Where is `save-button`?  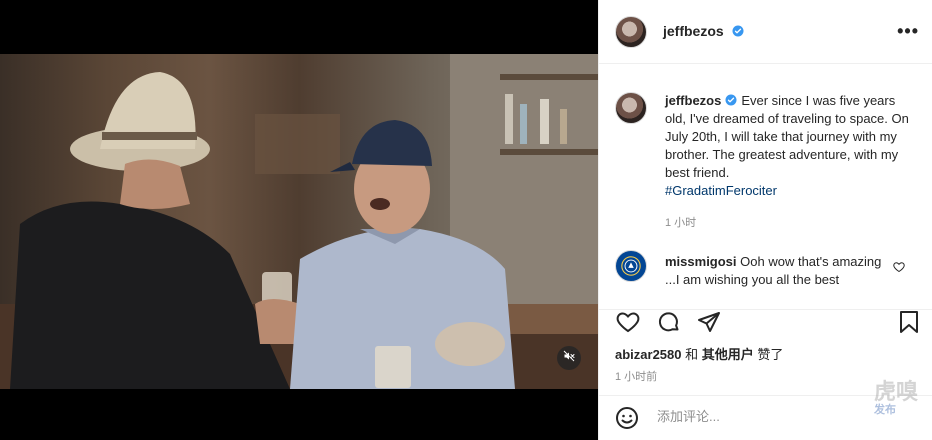 save-button is located at coordinates (909, 324).